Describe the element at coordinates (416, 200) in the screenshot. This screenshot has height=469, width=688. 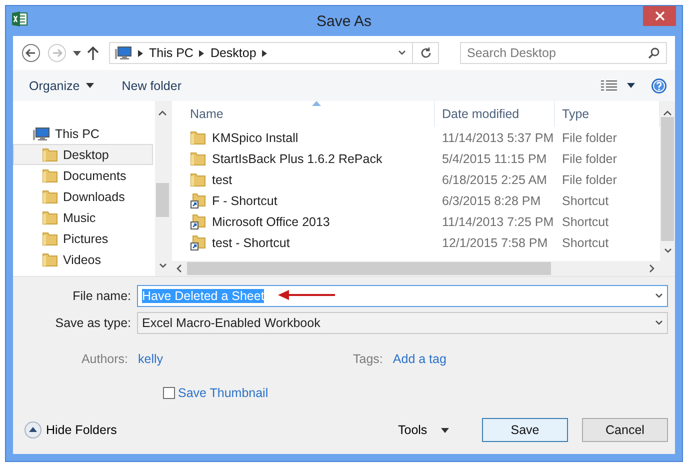
I see `file-row: F - Shortcut 6/3/2015 8:28 PM Shortcut` at that location.